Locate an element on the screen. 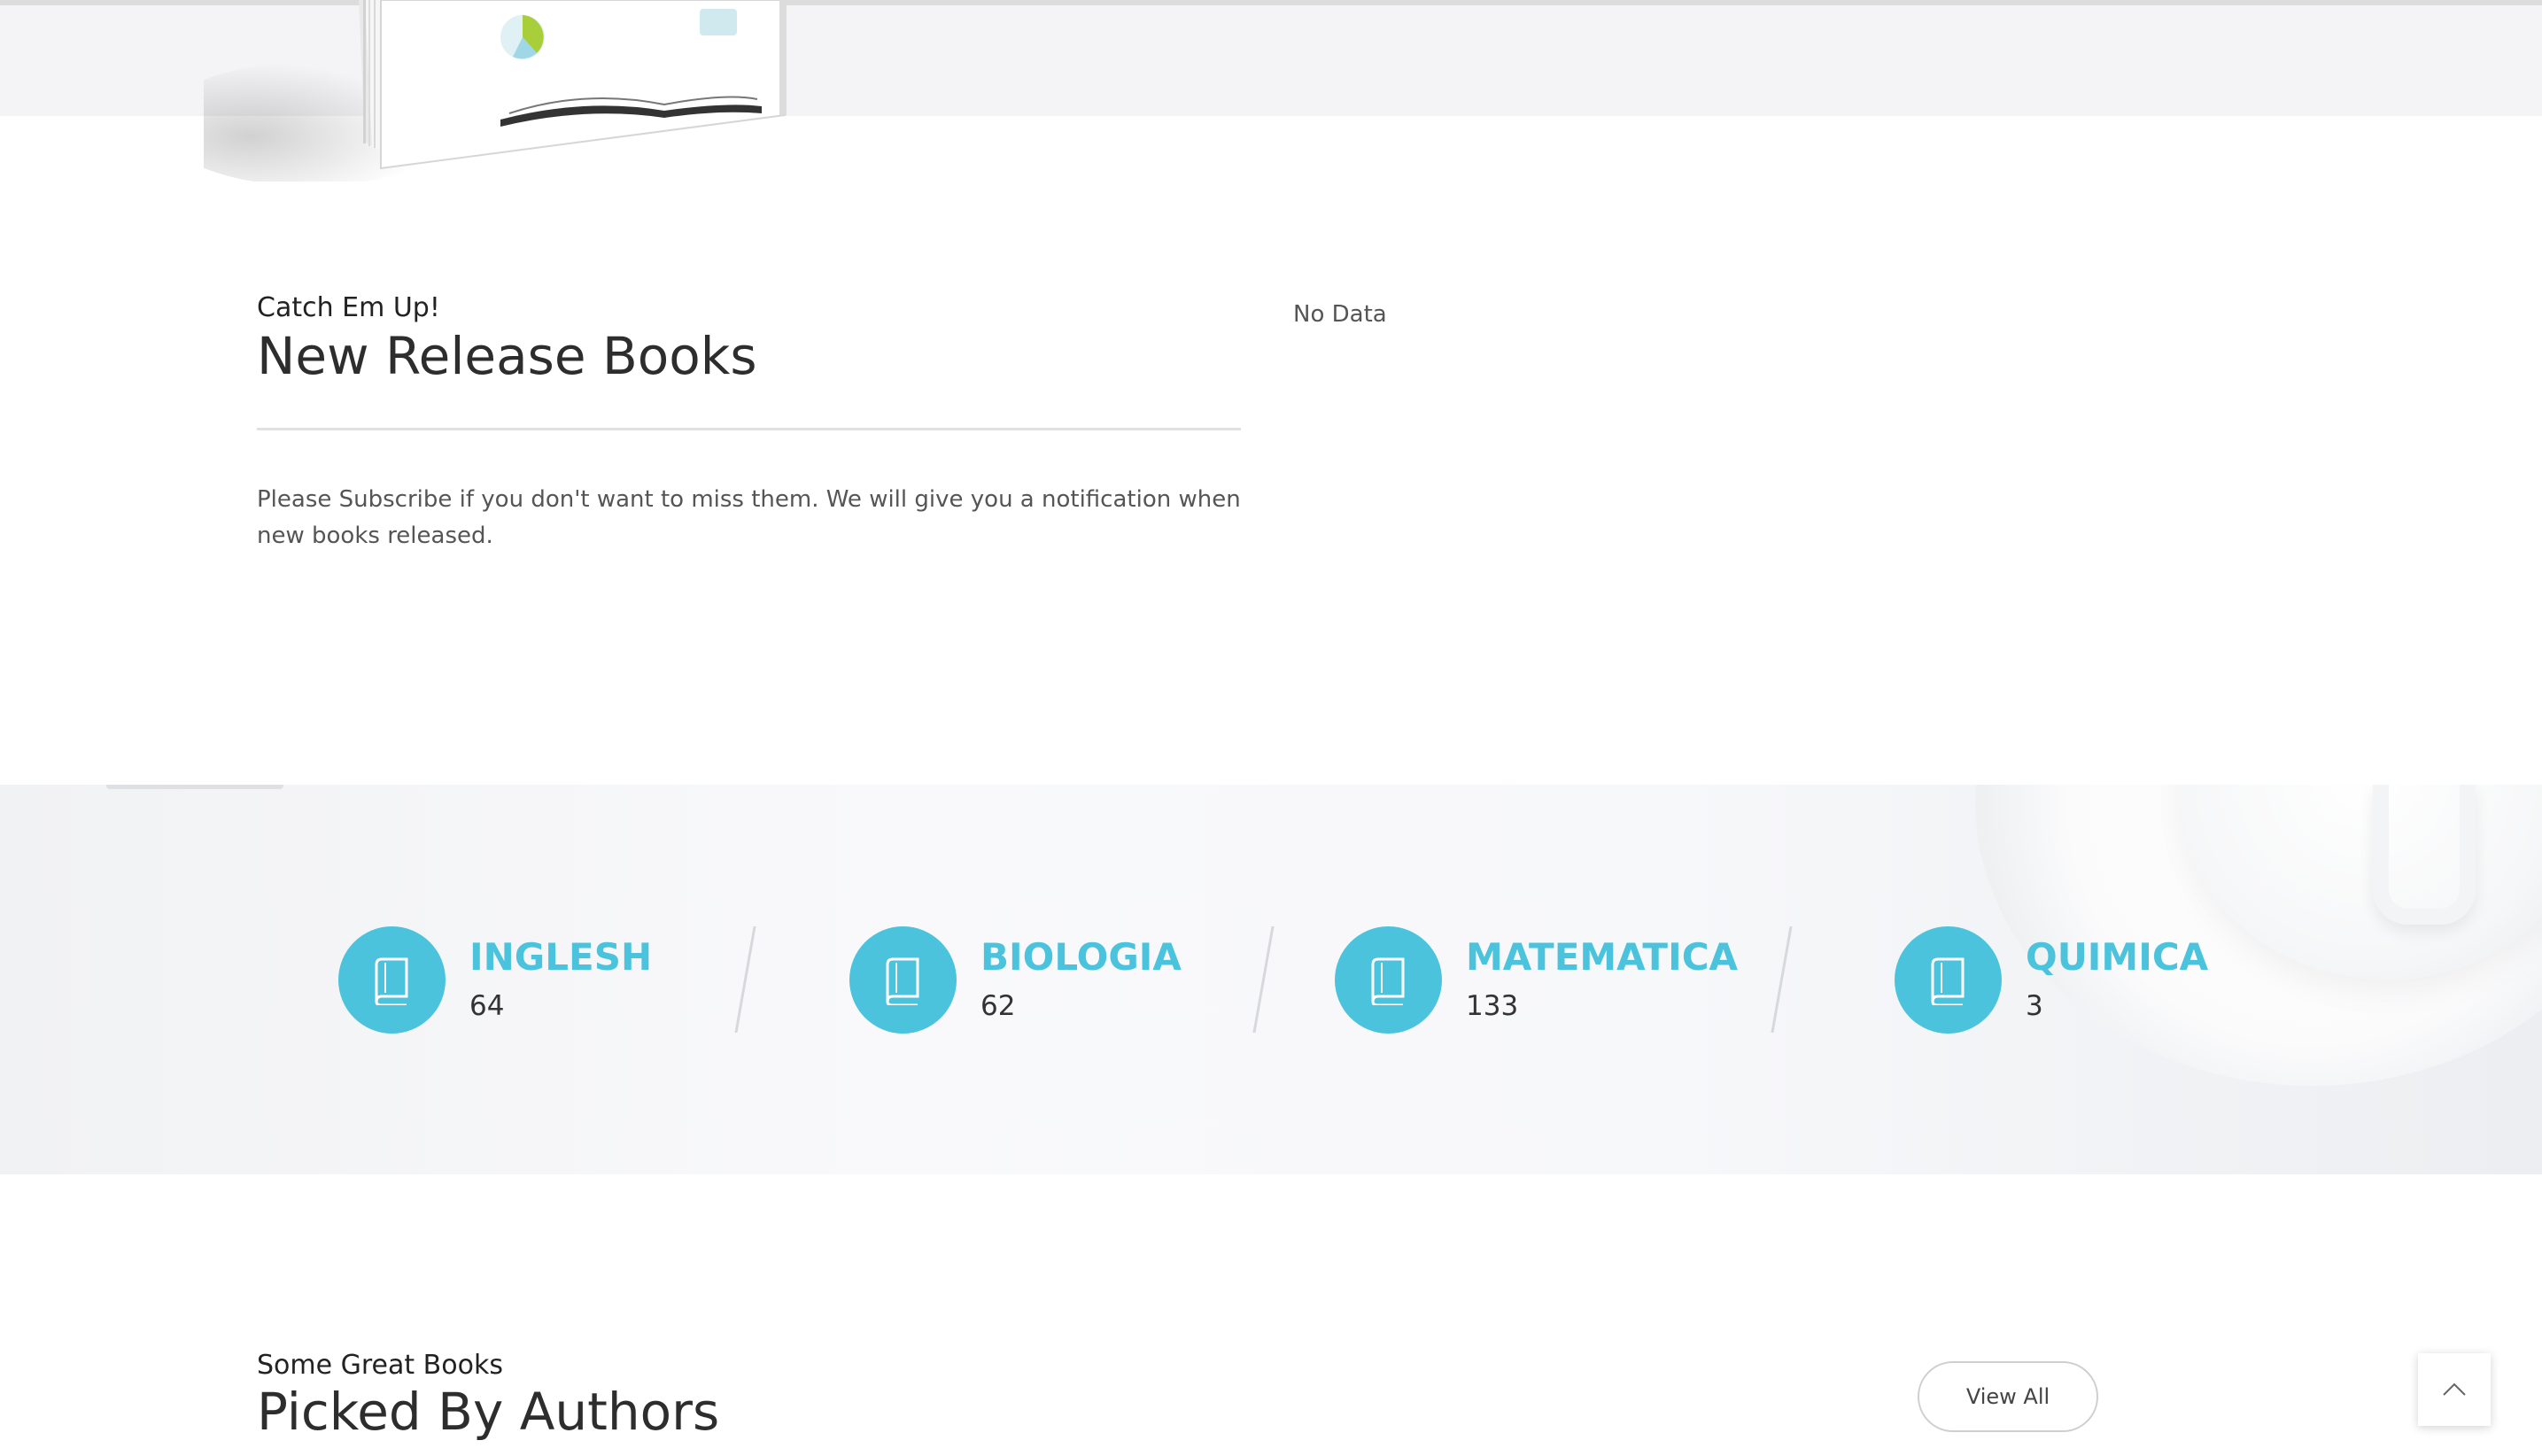 The width and height of the screenshot is (2542, 1456). back-to-top-button is located at coordinates (2454, 1389).